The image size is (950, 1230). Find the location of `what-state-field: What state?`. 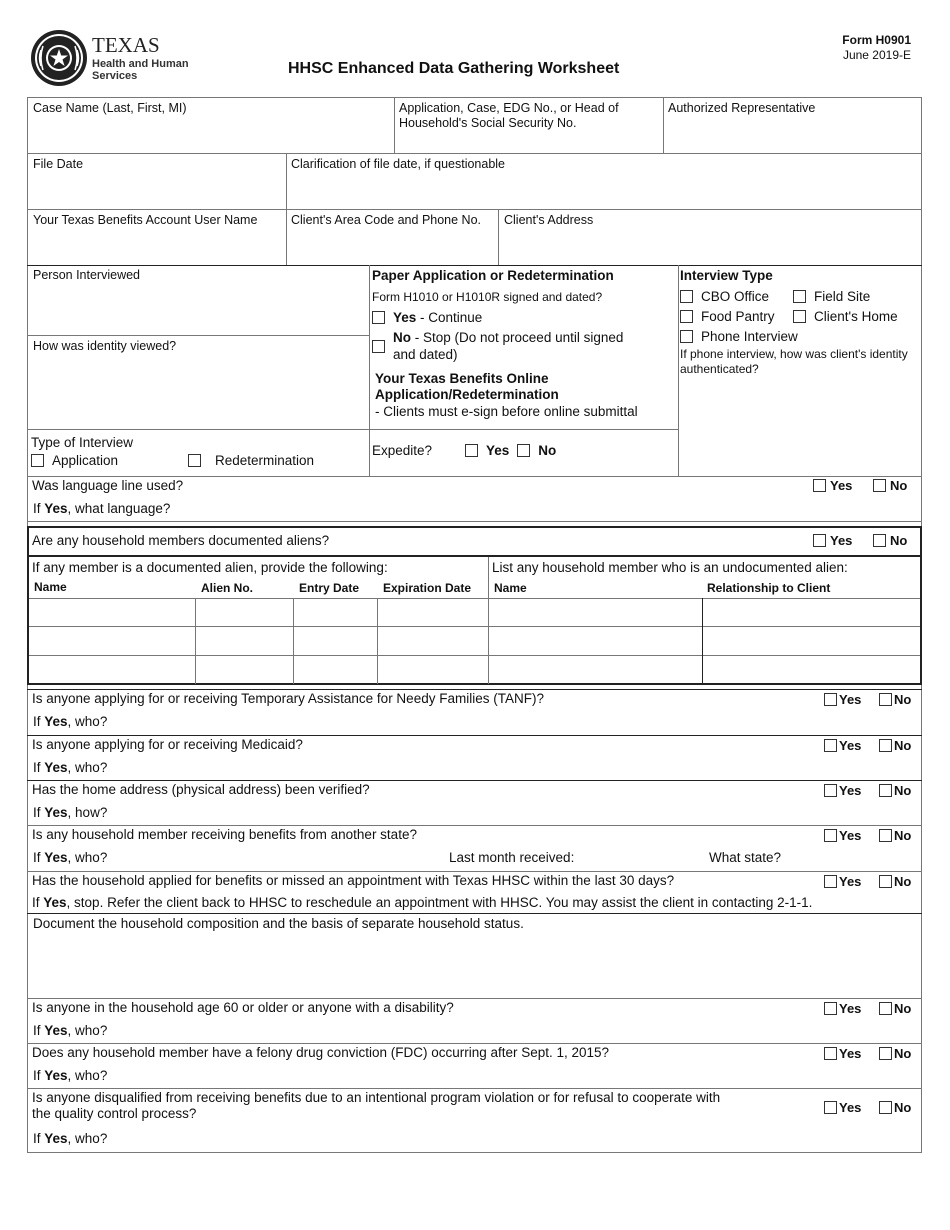

what-state-field: What state? is located at coordinates (745, 857).